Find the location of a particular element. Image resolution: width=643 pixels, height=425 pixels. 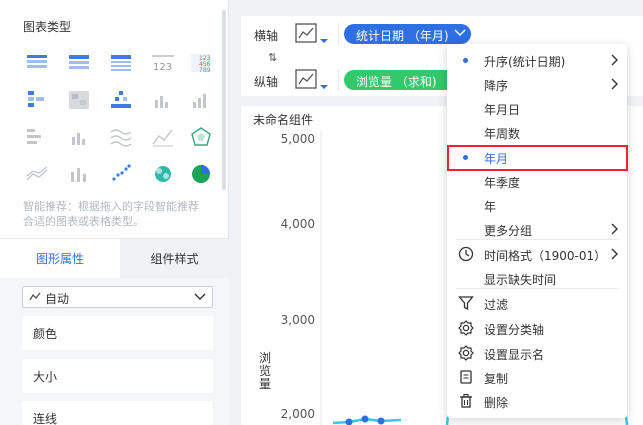

filter-icon is located at coordinates (466, 303).